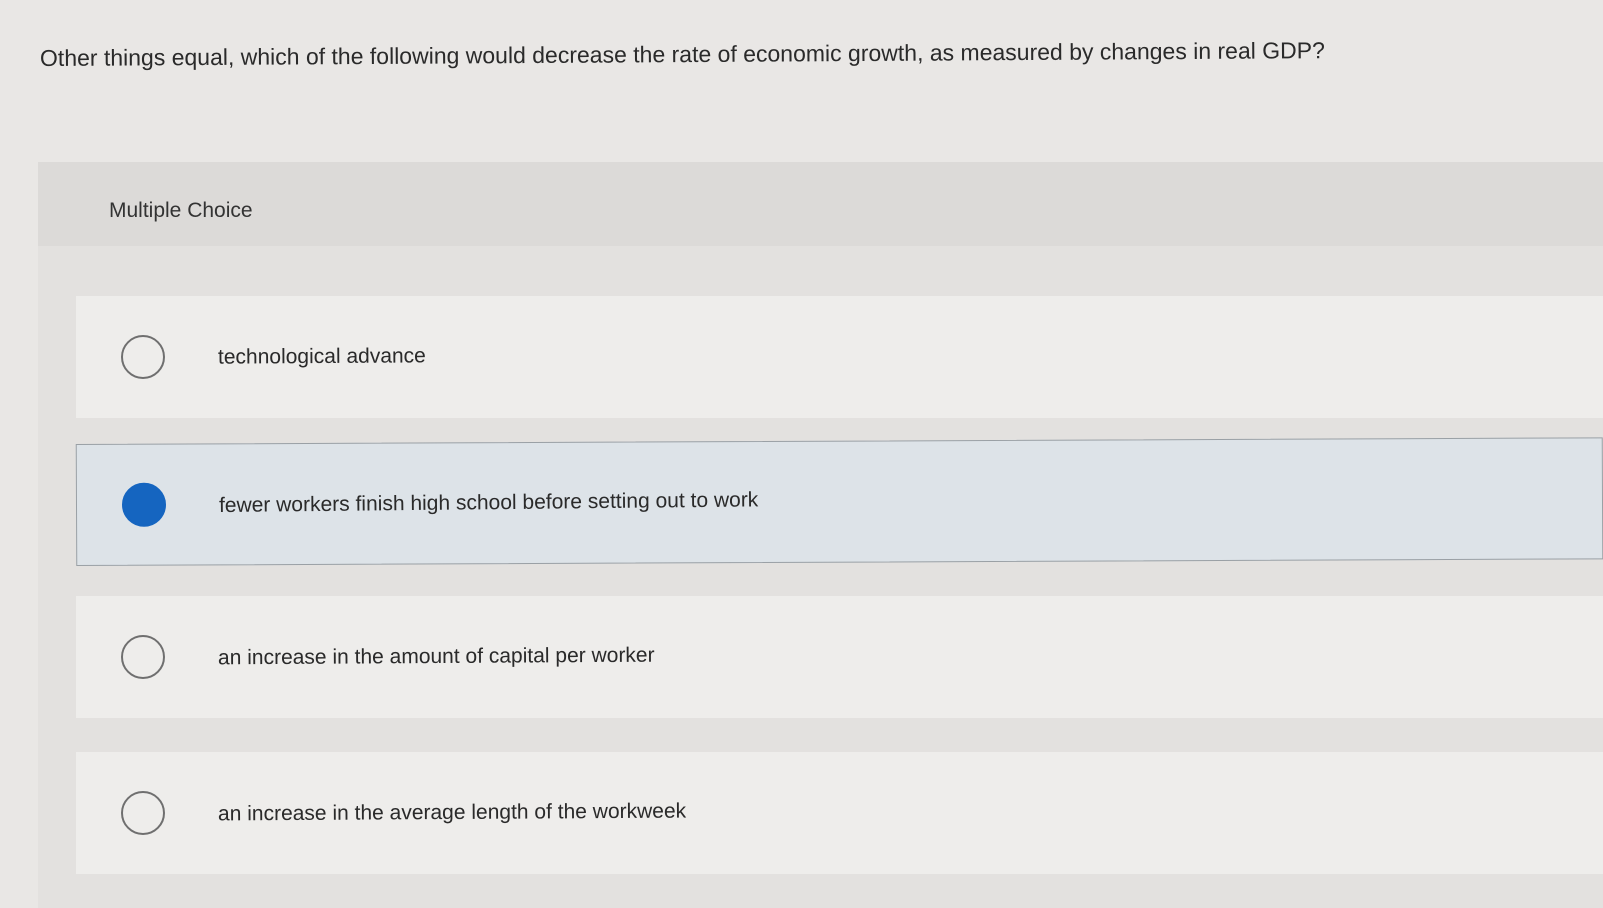 Image resolution: width=1603 pixels, height=908 pixels. What do you see at coordinates (839, 357) in the screenshot?
I see `answer-option-1: technological advance` at bounding box center [839, 357].